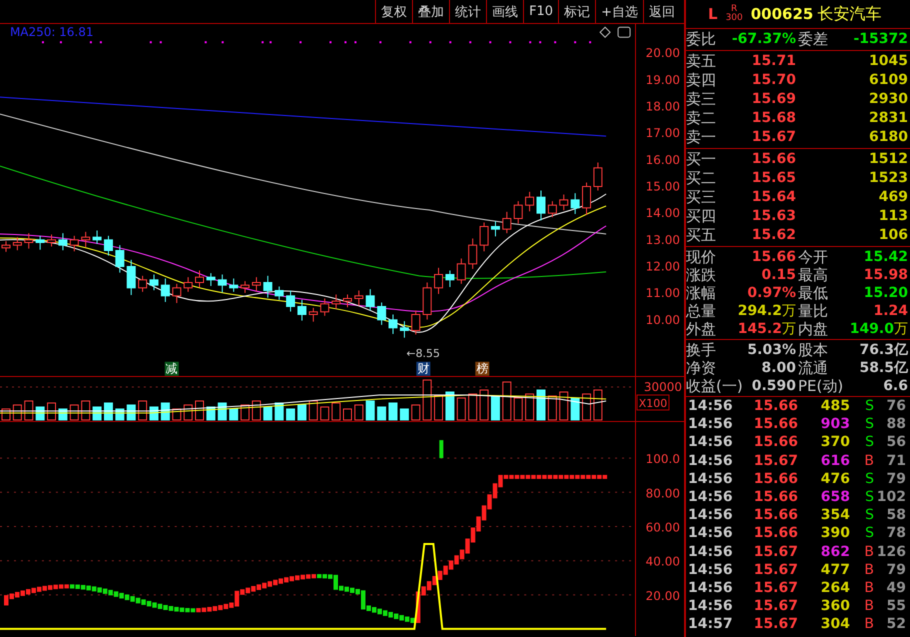 This screenshot has height=637, width=910. Describe the element at coordinates (896, 406) in the screenshot. I see `trade-count: 76` at that location.